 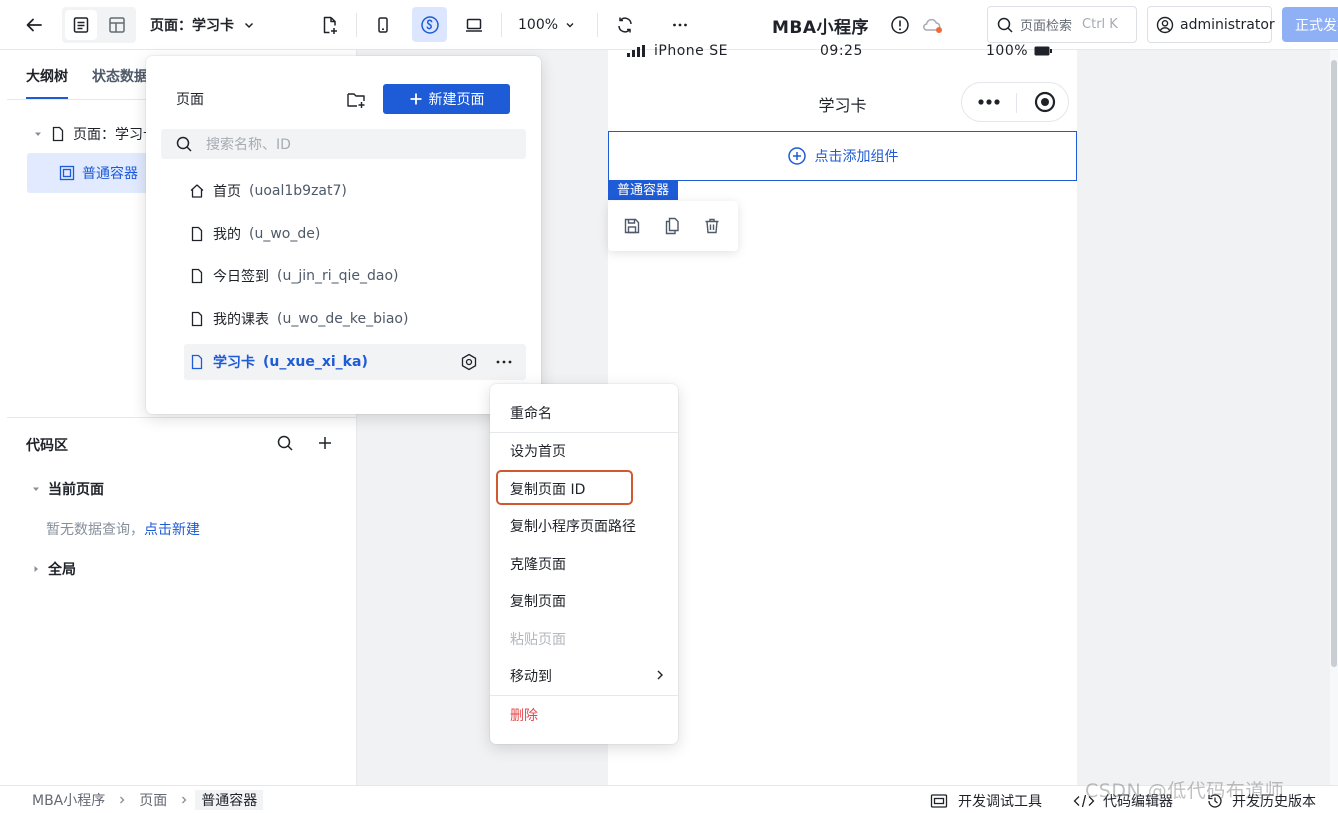 What do you see at coordinates (632, 226) in the screenshot?
I see `save-icon` at bounding box center [632, 226].